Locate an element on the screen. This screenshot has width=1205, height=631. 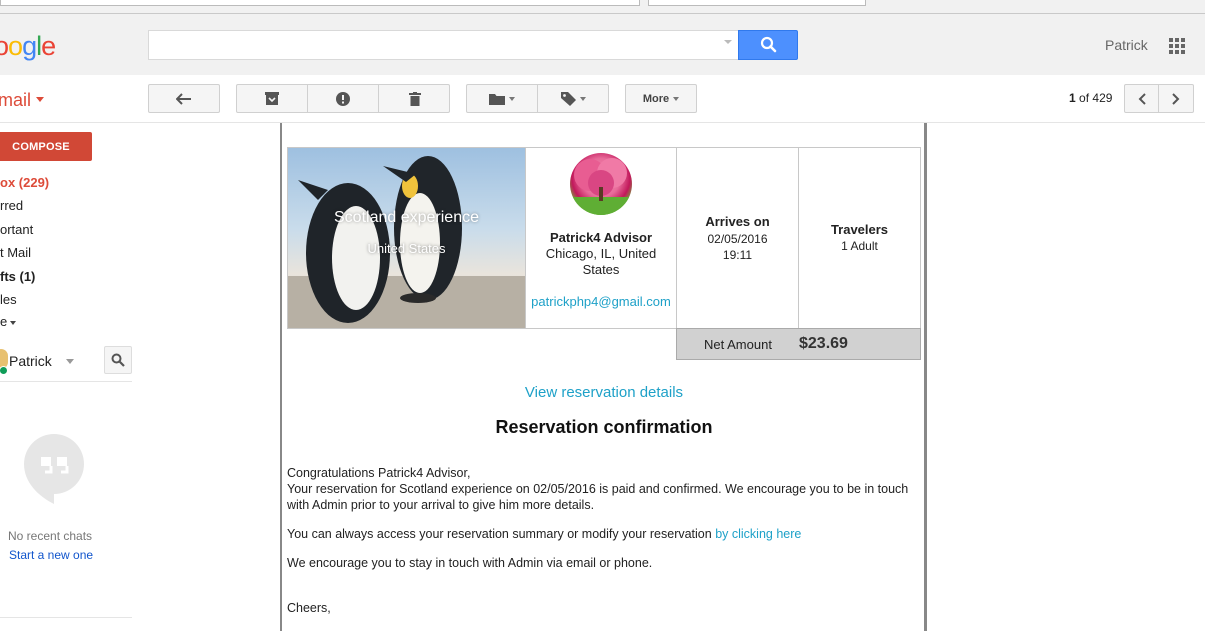
message-toolbar: mail More 1 of 429 is located at coordinates (602, 99).